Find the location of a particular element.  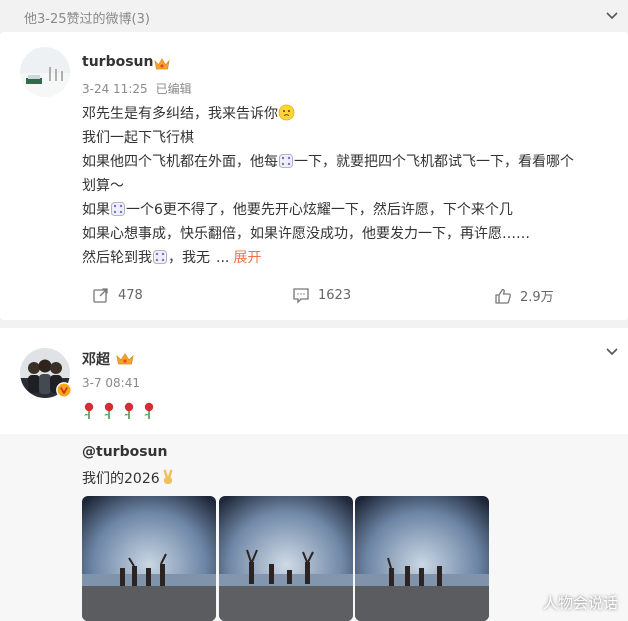

retweet-text: 我们的2026 is located at coordinates (129, 479).